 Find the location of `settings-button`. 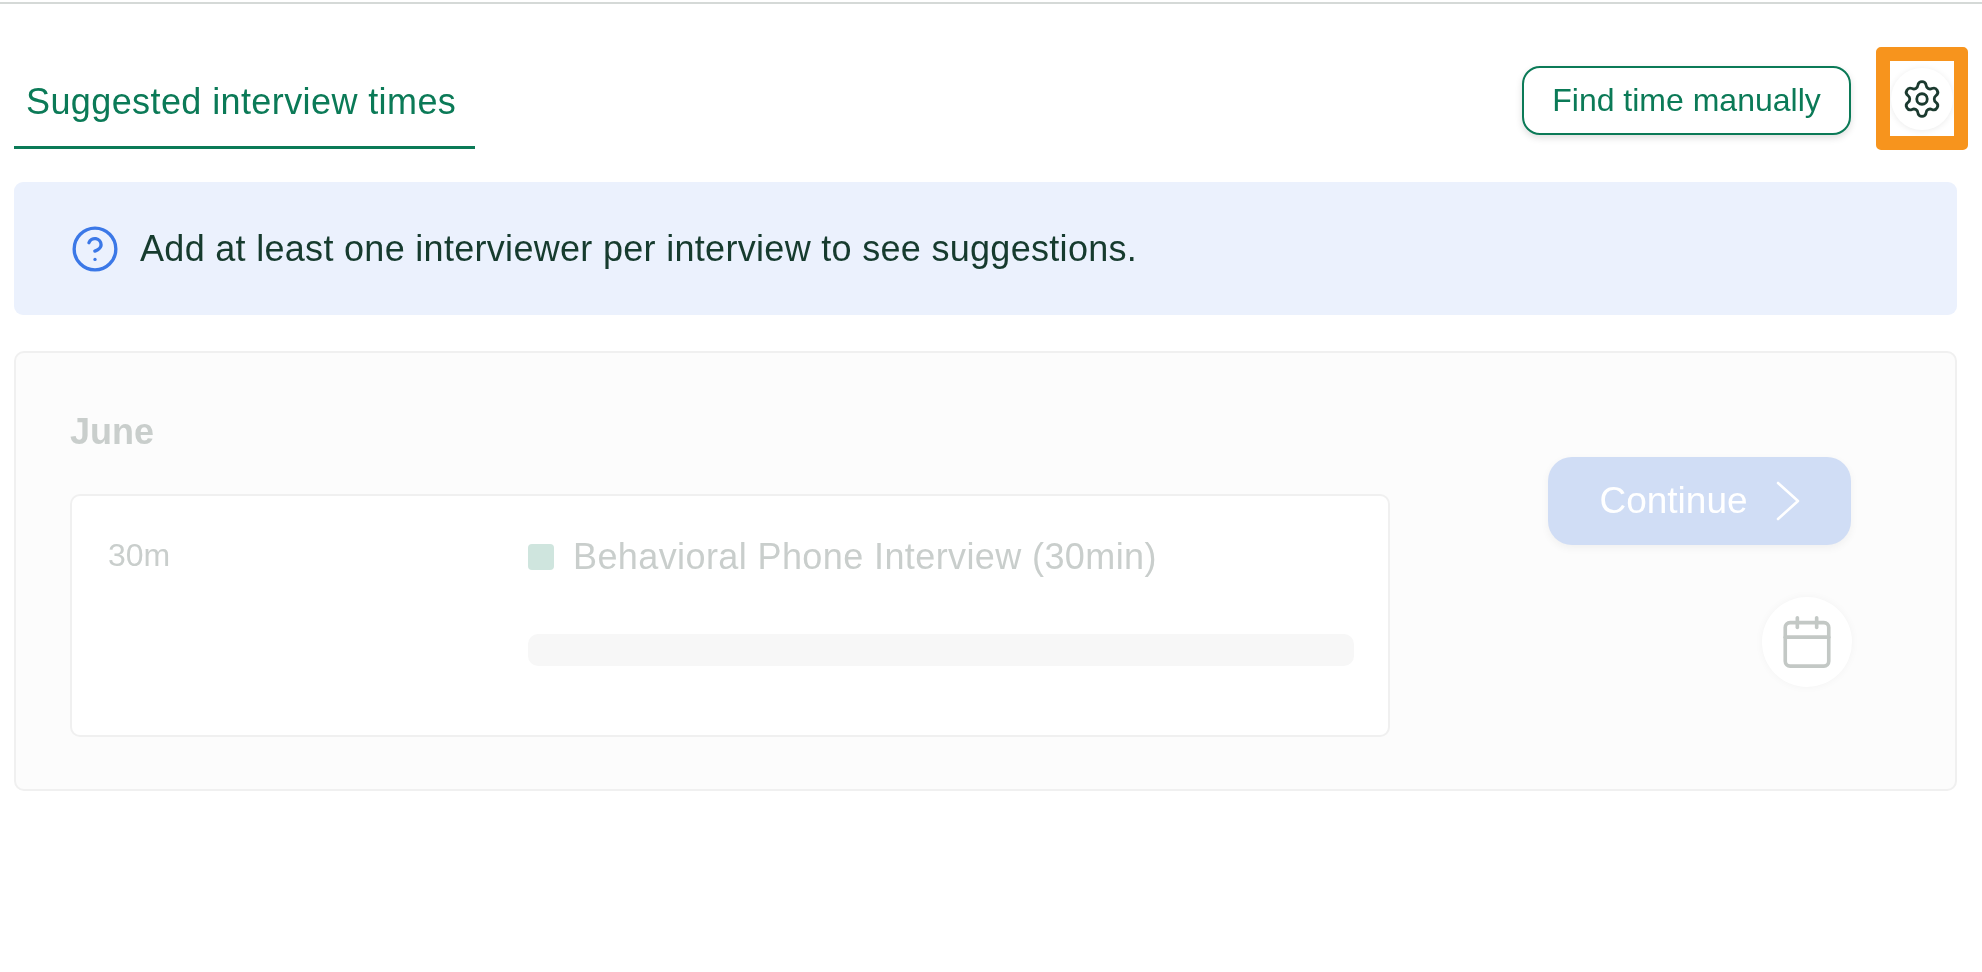

settings-button is located at coordinates (1922, 98).